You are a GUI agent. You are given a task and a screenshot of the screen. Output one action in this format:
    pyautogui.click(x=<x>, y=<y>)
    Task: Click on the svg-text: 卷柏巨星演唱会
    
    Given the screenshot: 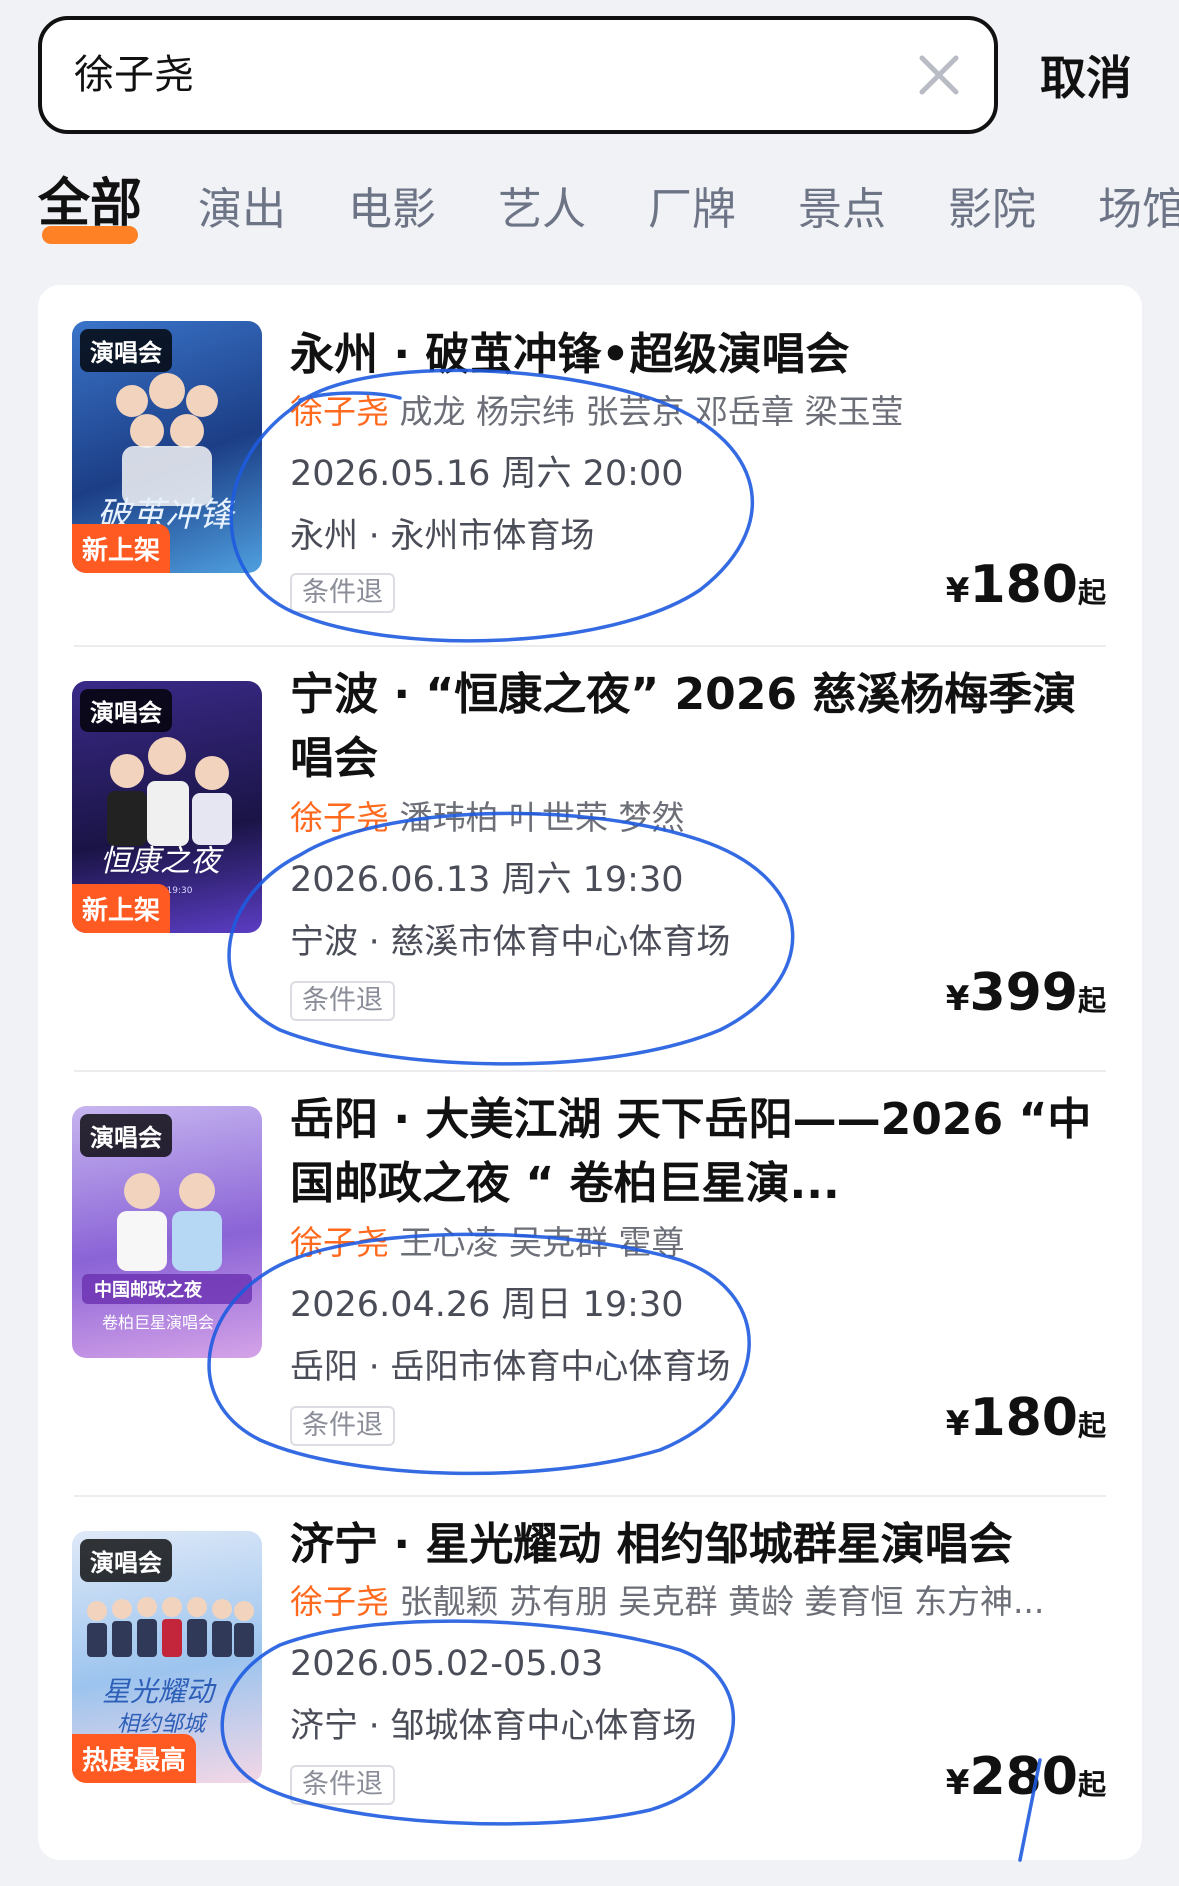 What is the action you would take?
    pyautogui.click(x=158, y=1322)
    